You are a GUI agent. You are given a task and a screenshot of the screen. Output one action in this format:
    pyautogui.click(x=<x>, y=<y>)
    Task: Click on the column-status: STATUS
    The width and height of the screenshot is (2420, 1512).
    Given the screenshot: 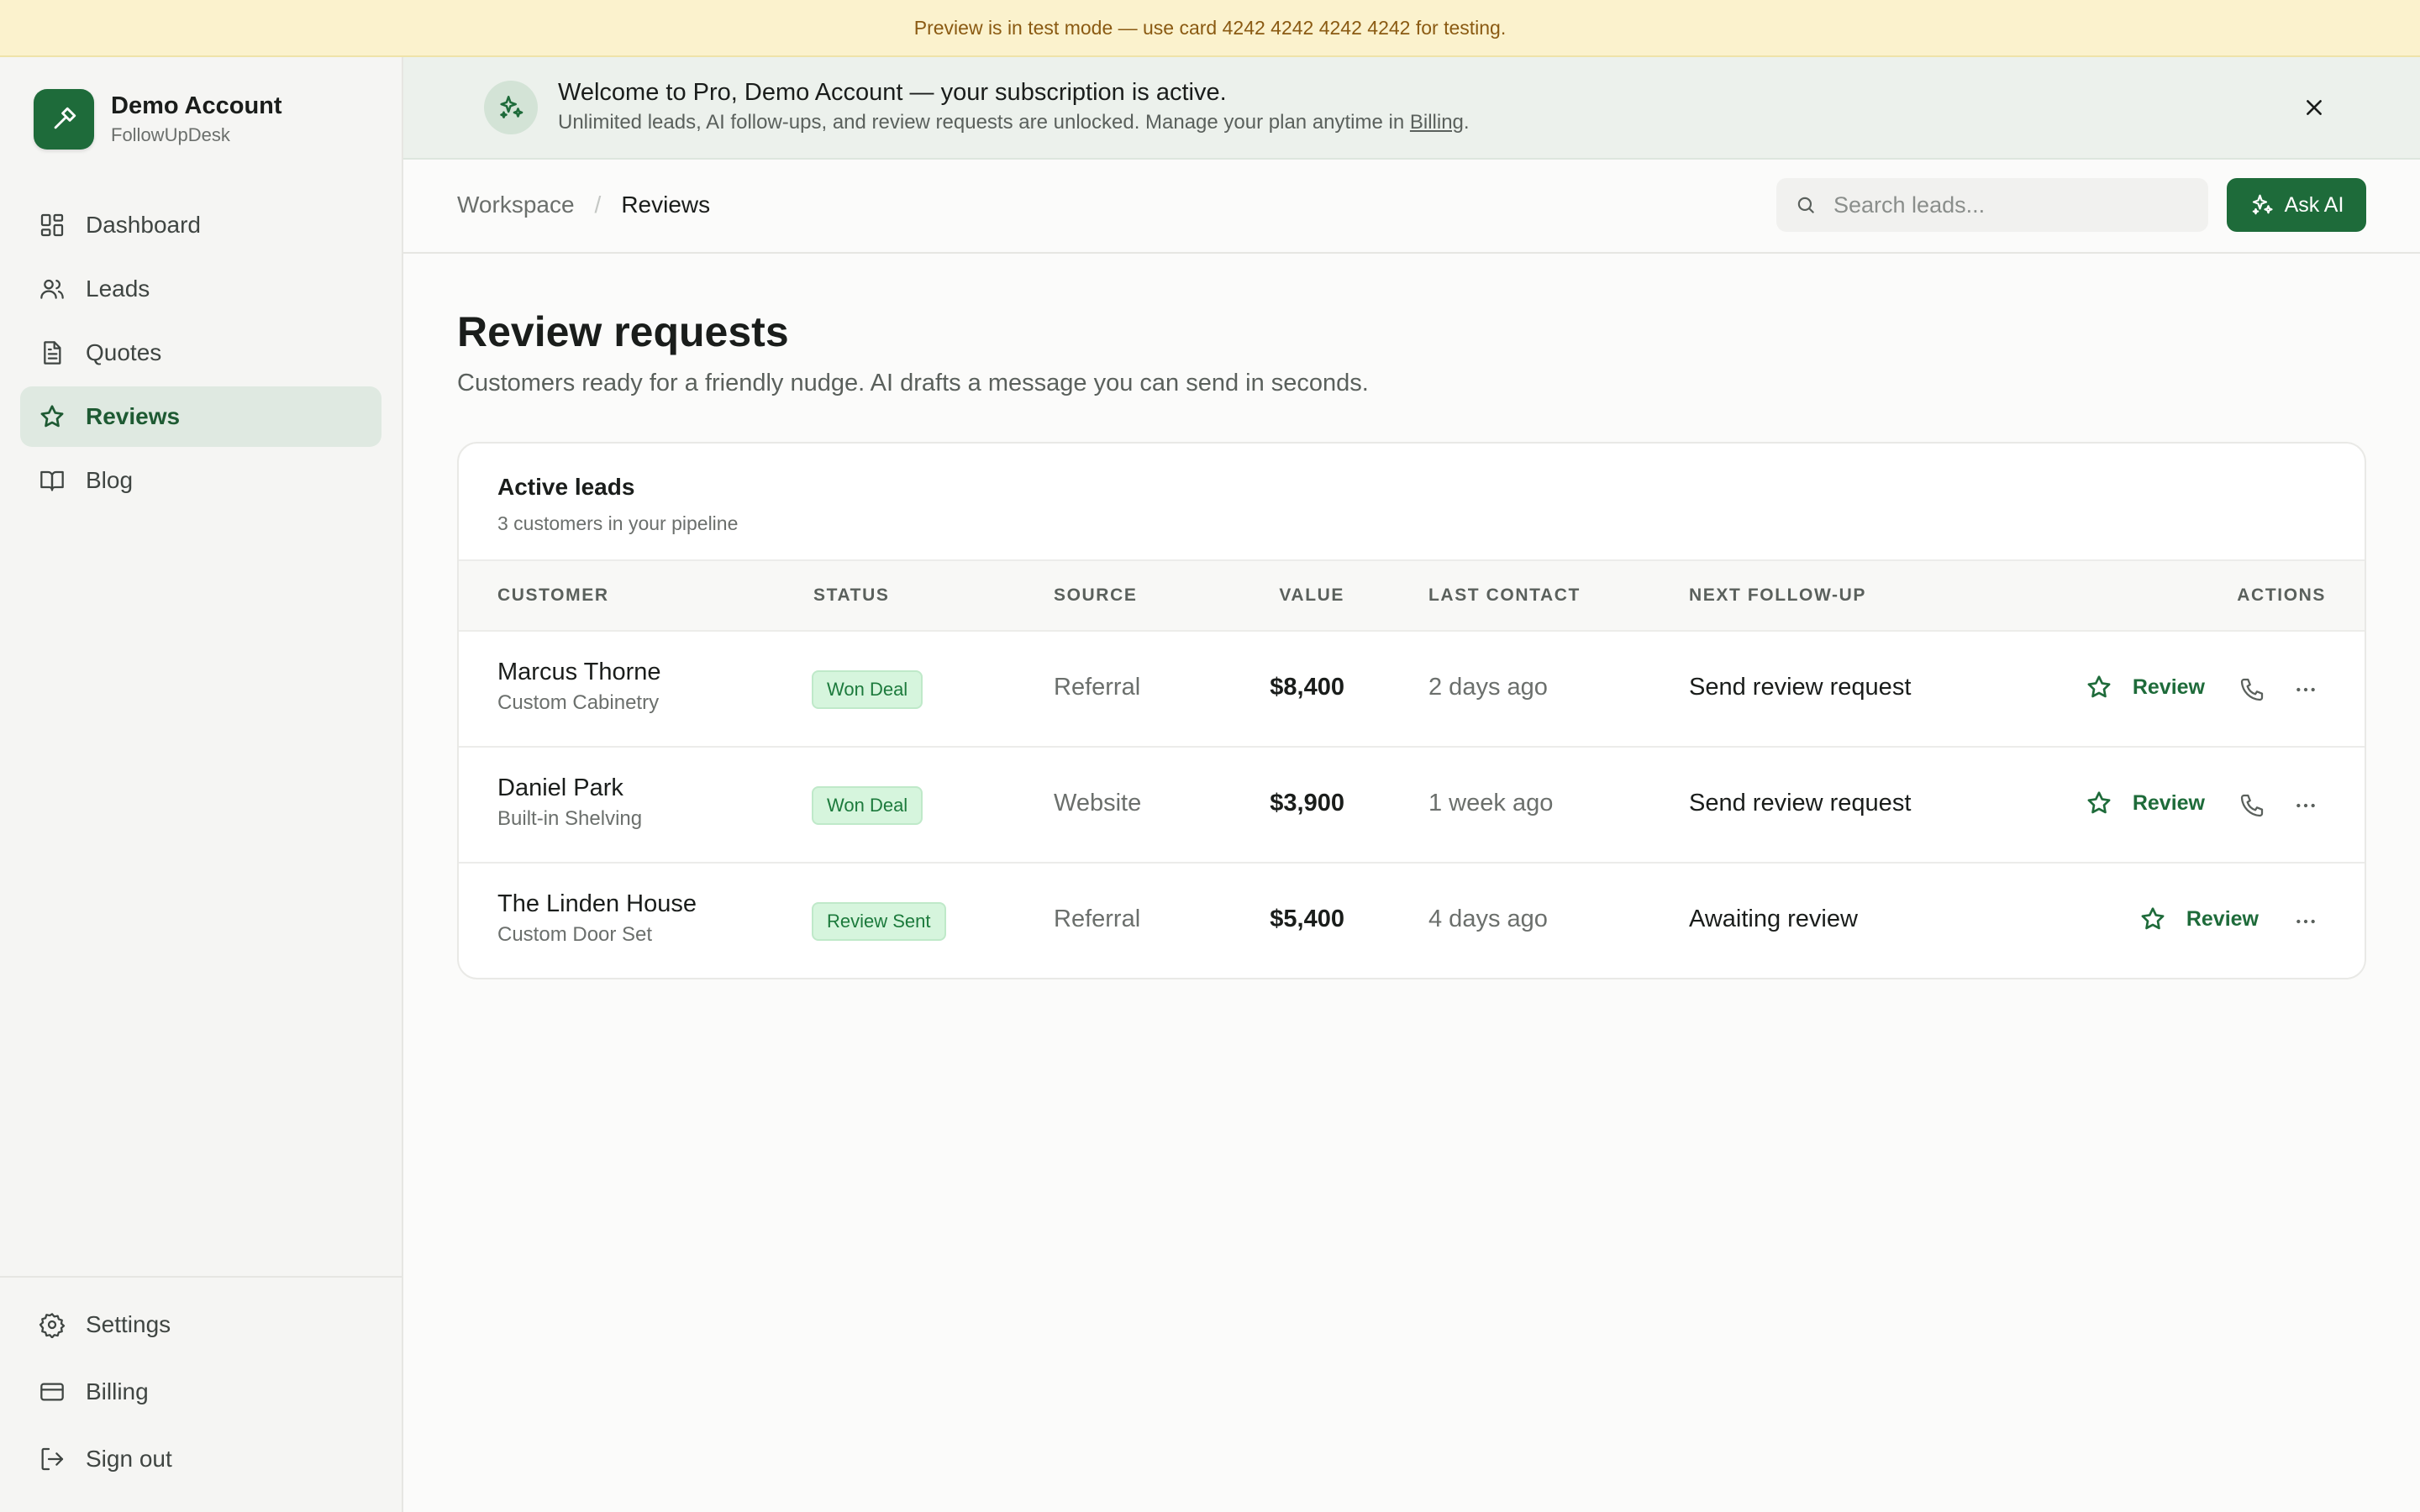 What is the action you would take?
    pyautogui.click(x=852, y=595)
    